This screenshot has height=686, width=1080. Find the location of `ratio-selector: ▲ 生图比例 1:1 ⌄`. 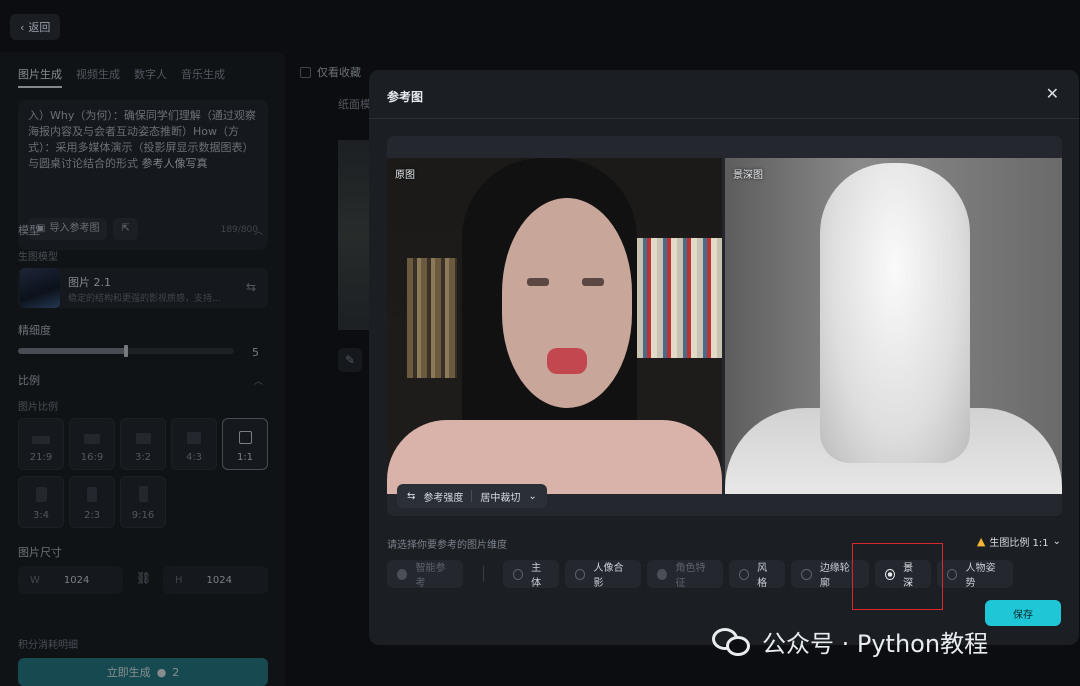

ratio-selector: ▲ 生图比例 1:1 ⌄ is located at coordinates (1019, 541).